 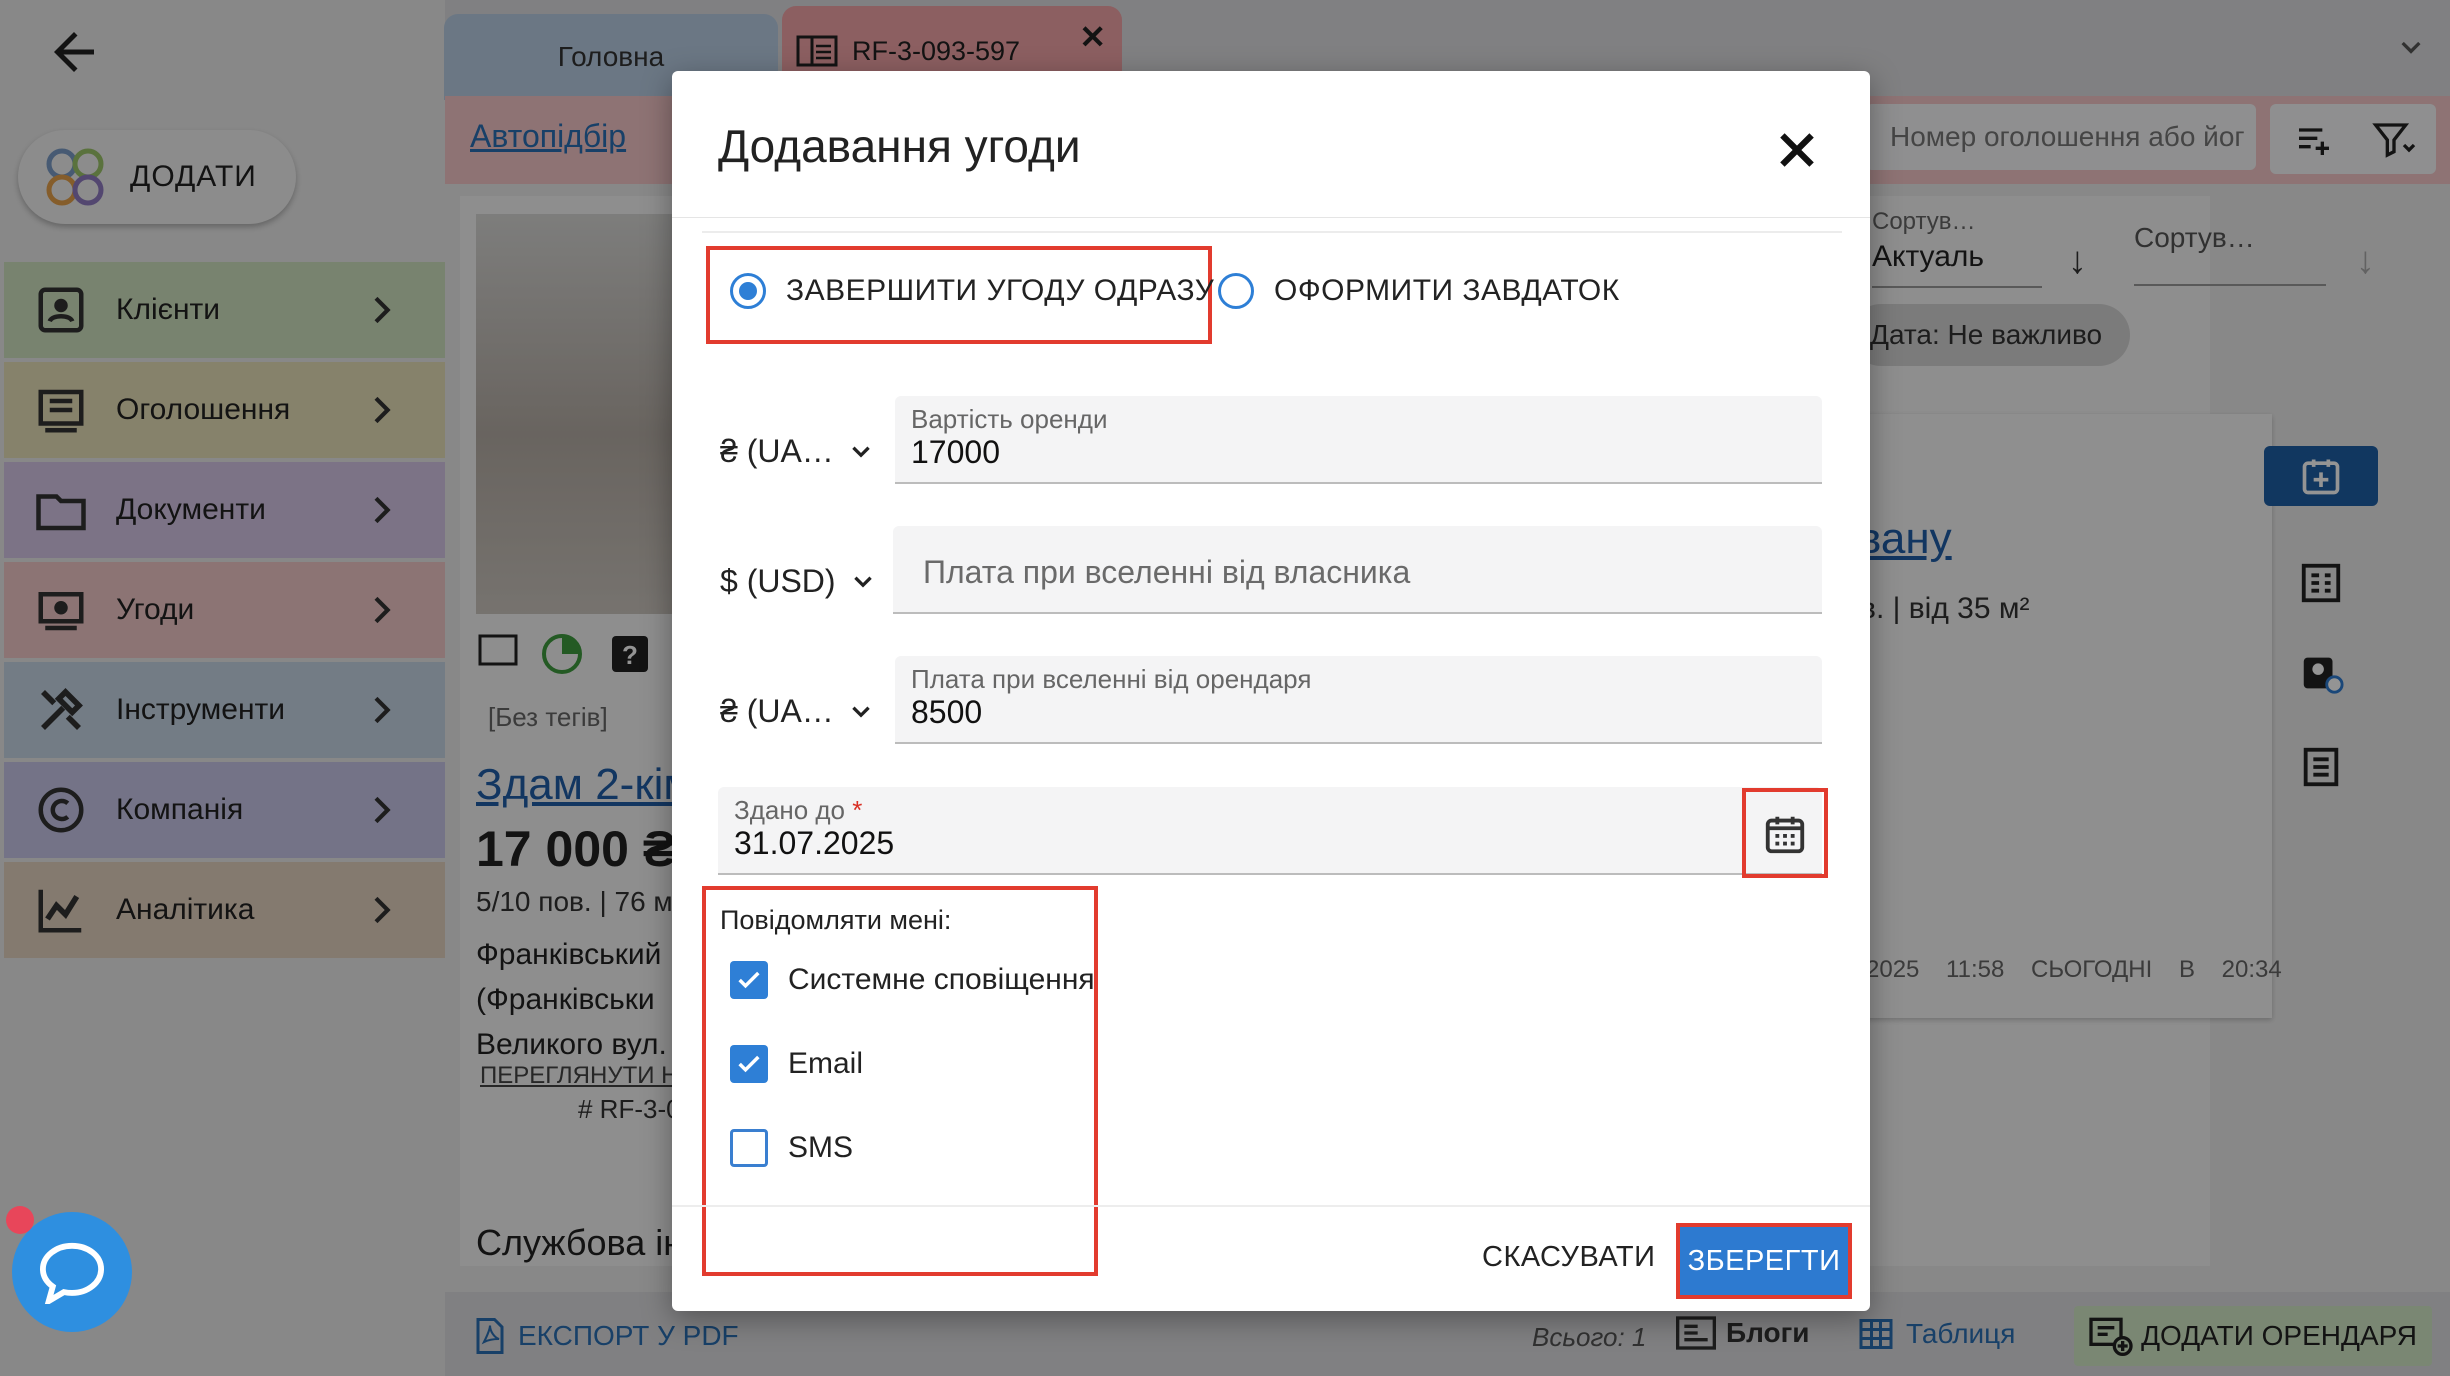 What do you see at coordinates (1785, 834) in the screenshot?
I see `calendar-icon` at bounding box center [1785, 834].